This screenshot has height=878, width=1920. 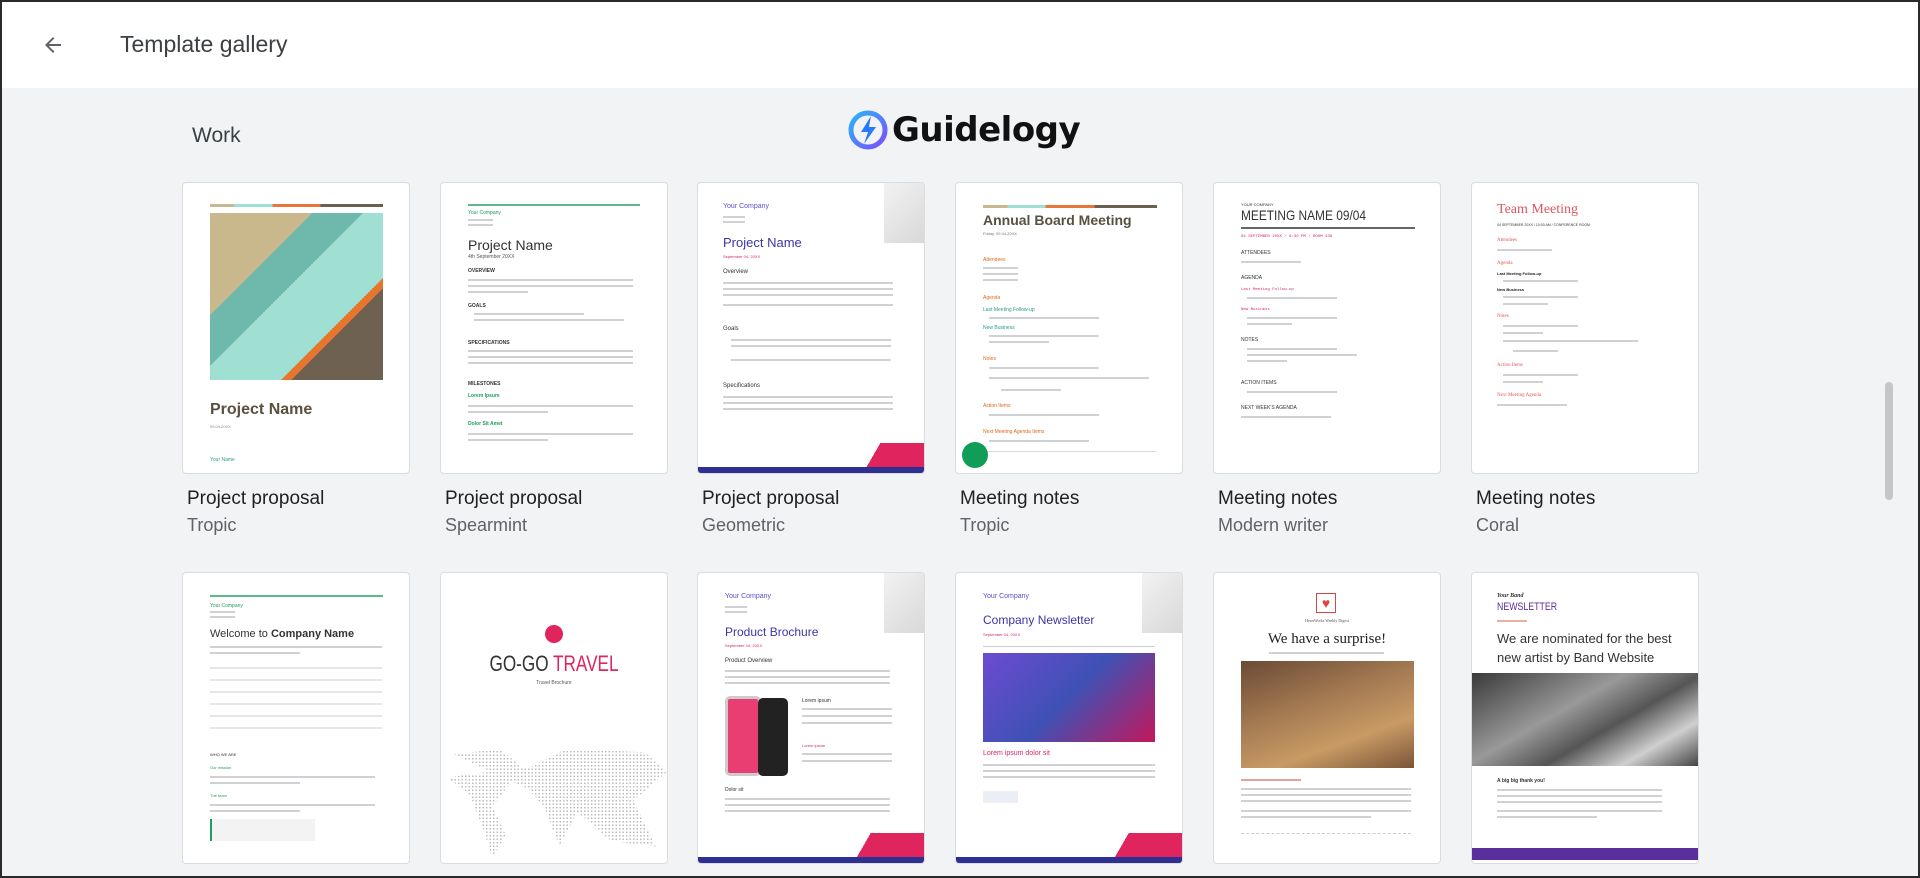 What do you see at coordinates (1327, 639) in the screenshot?
I see `thumb-heading: We have a surprise!` at bounding box center [1327, 639].